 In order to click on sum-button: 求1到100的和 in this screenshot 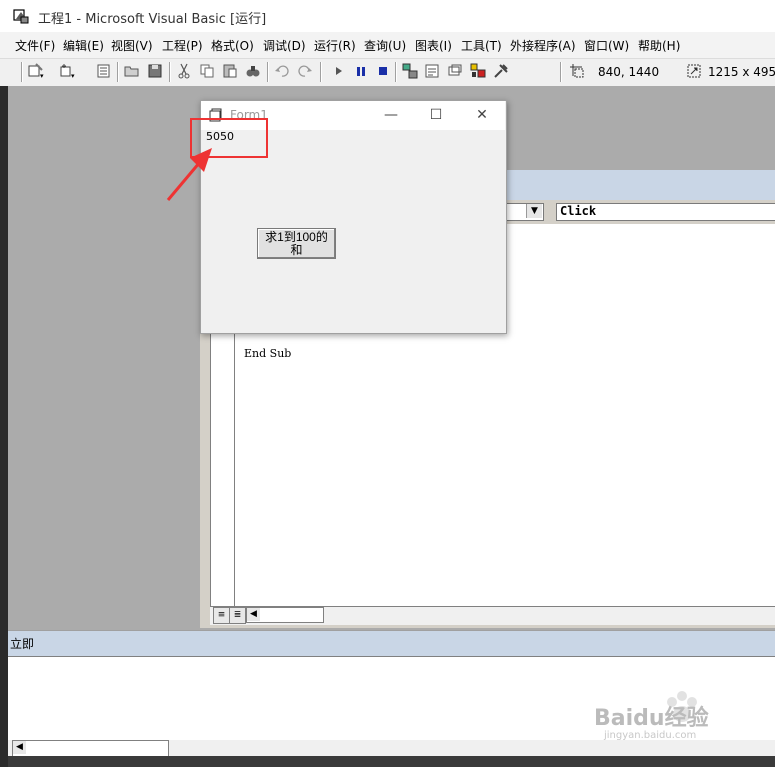, I will do `click(296, 243)`.